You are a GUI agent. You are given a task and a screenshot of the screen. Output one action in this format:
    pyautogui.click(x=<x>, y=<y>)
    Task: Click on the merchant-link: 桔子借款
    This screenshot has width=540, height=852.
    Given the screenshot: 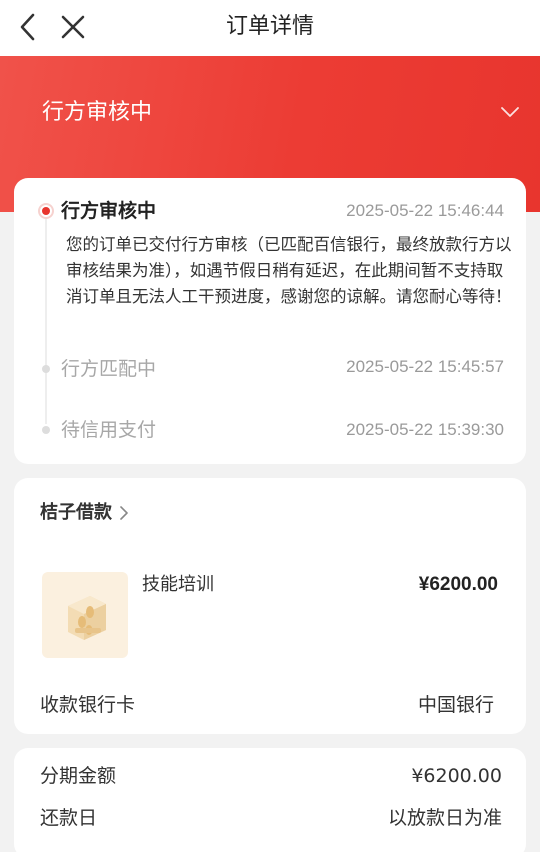 What is the action you would take?
    pyautogui.click(x=85, y=513)
    